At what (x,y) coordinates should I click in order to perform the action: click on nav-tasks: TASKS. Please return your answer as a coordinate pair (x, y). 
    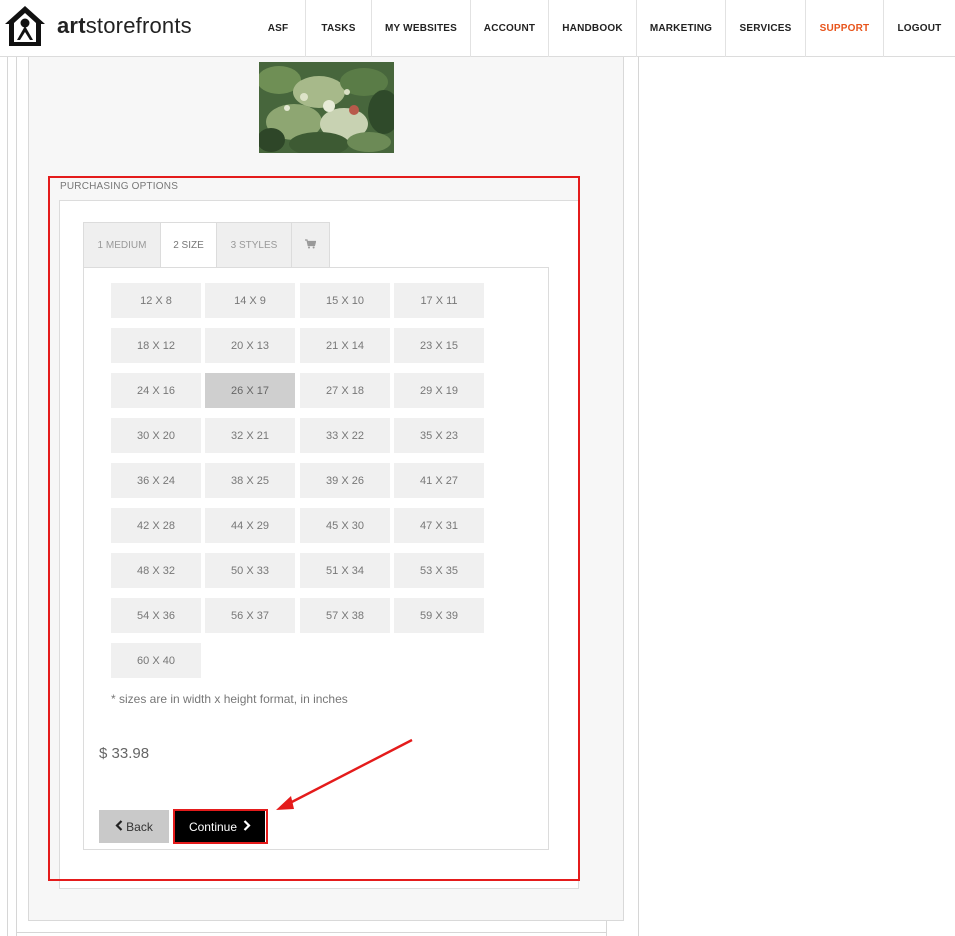
    Looking at the image, I should click on (339, 28).